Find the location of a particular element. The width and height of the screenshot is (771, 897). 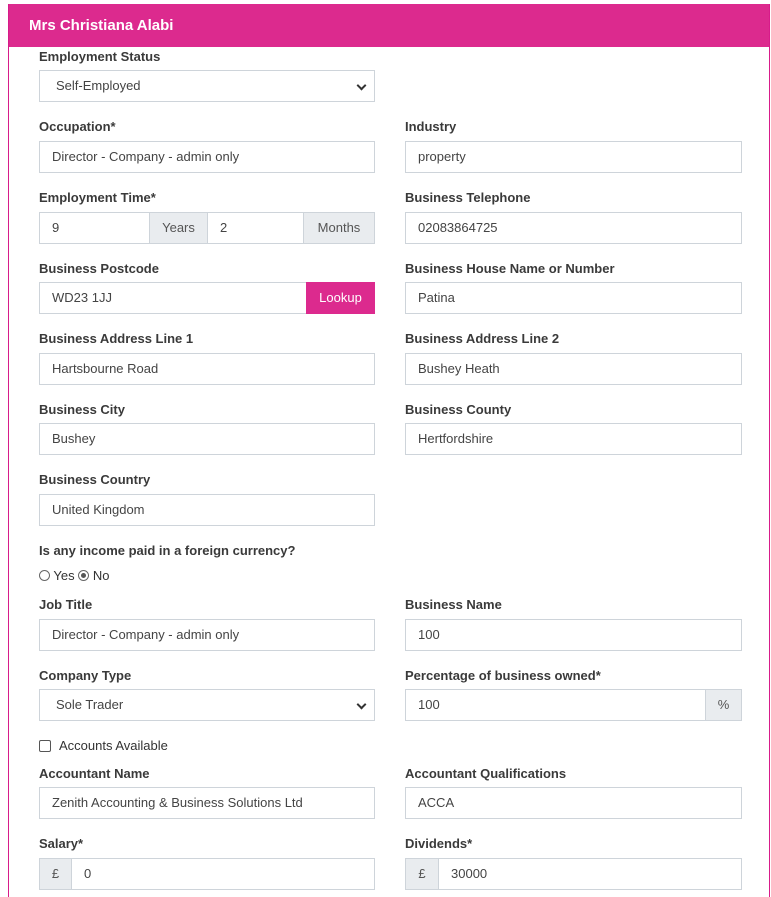

employment-years-input: 9 is located at coordinates (94, 228).